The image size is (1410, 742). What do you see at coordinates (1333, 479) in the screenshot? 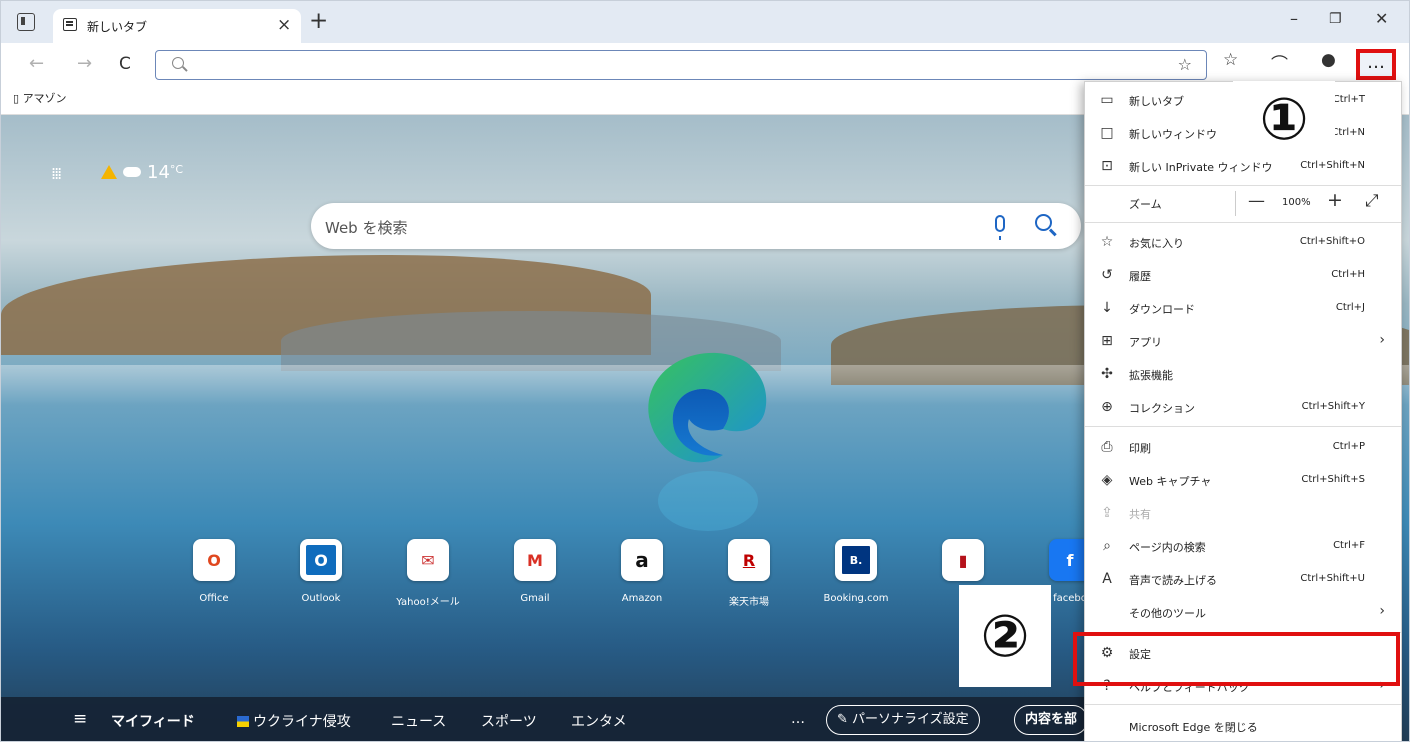
I see `menu-shortcut: Ctrl+Shift+S` at bounding box center [1333, 479].